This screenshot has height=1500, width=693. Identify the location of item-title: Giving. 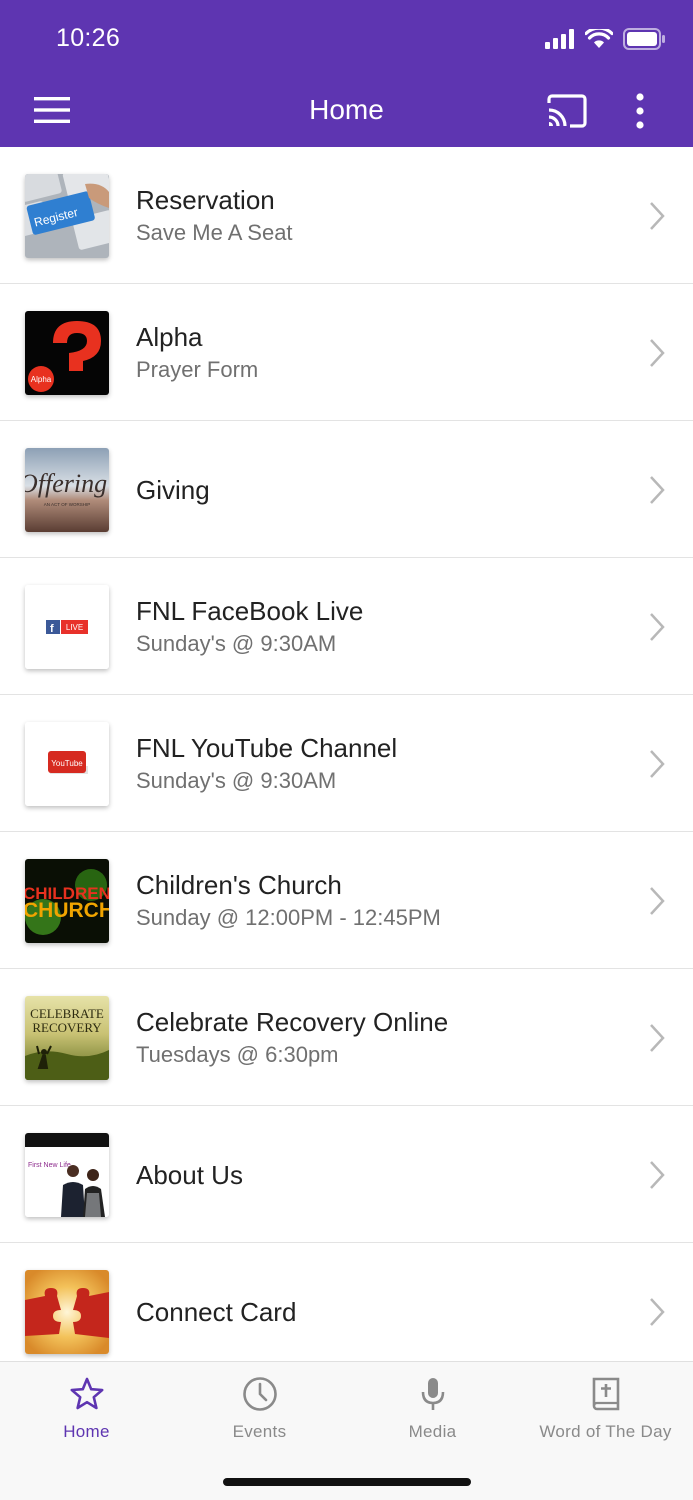
(173, 490).